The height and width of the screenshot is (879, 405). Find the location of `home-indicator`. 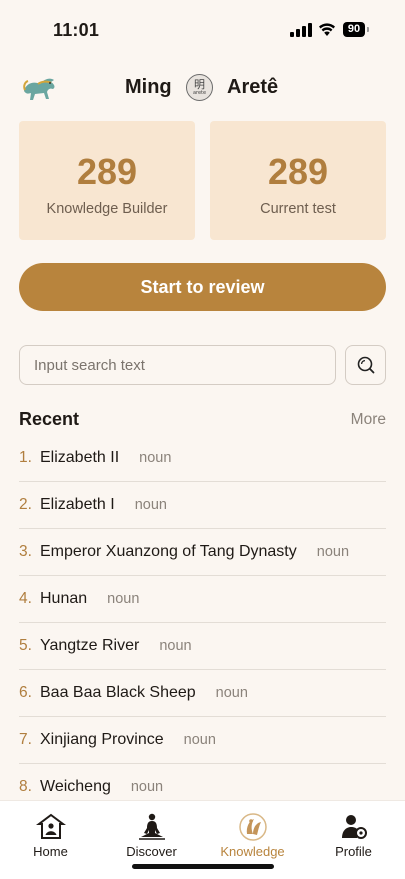

home-indicator is located at coordinates (203, 866).